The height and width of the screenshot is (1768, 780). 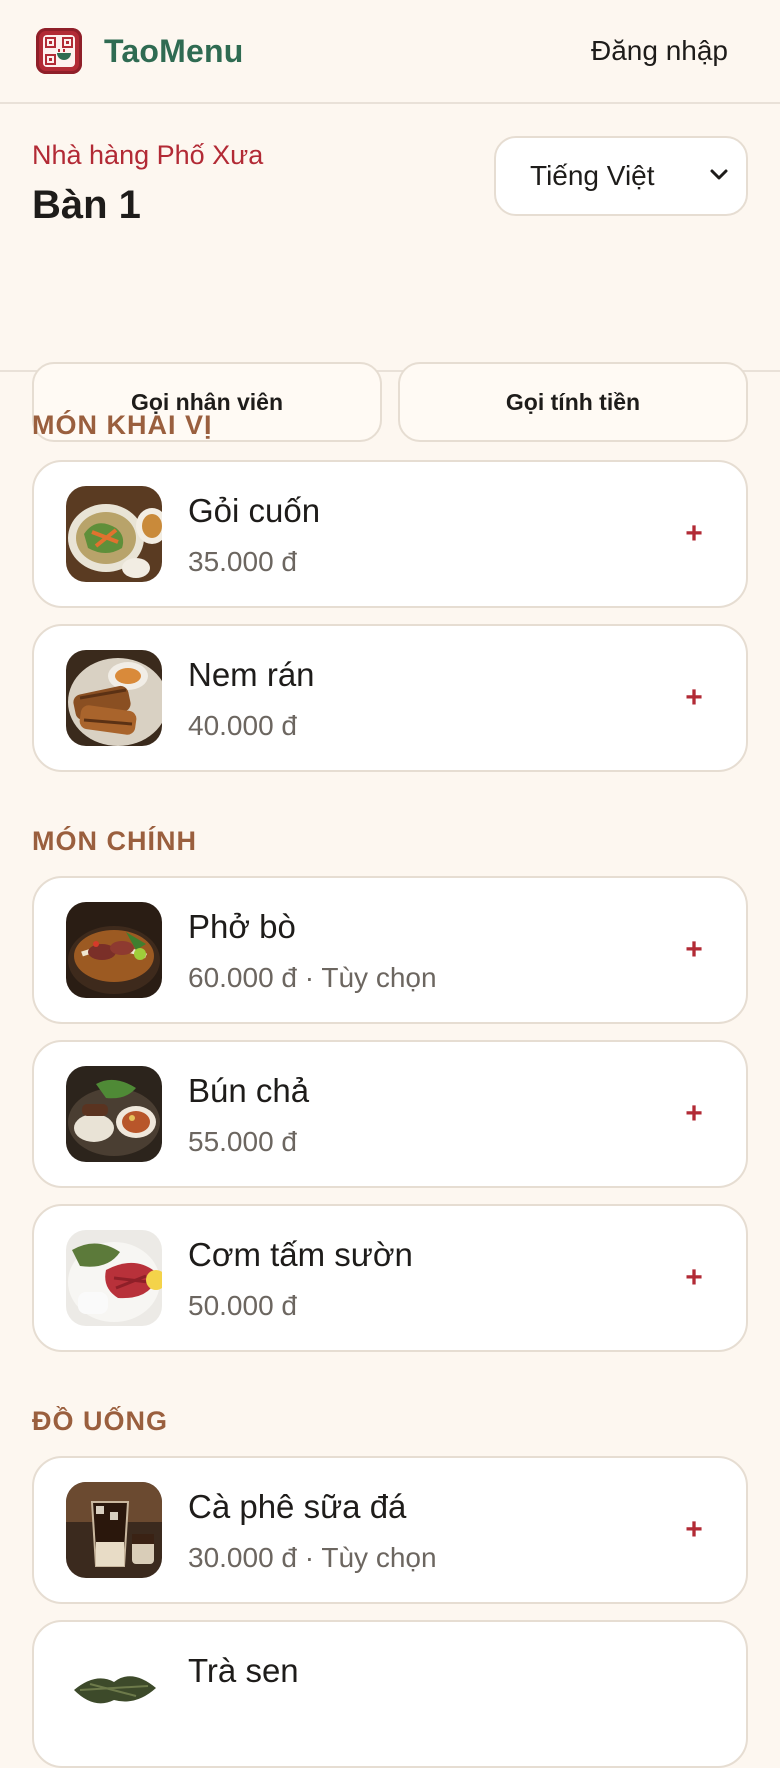 What do you see at coordinates (242, 926) in the screenshot?
I see `dish-name: Phở bò` at bounding box center [242, 926].